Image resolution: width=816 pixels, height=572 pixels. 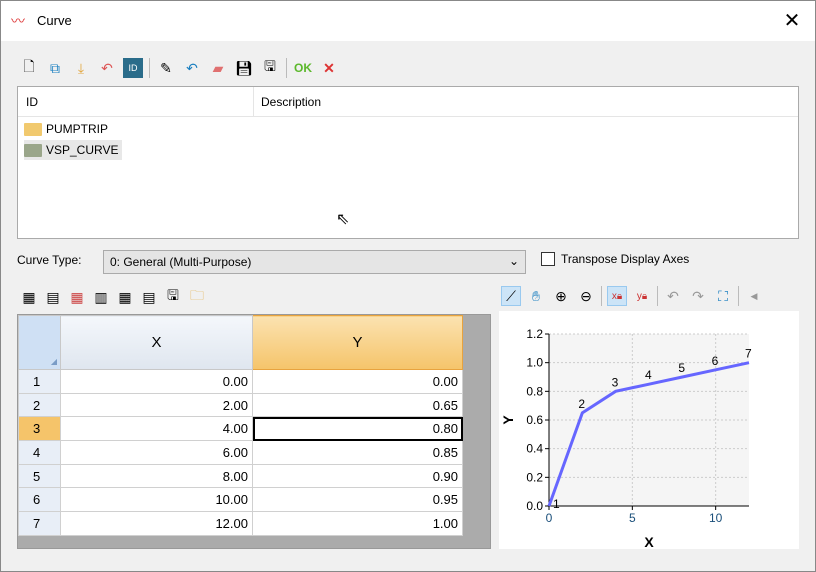 I want to click on cancel-button: ✕, so click(x=329, y=68).